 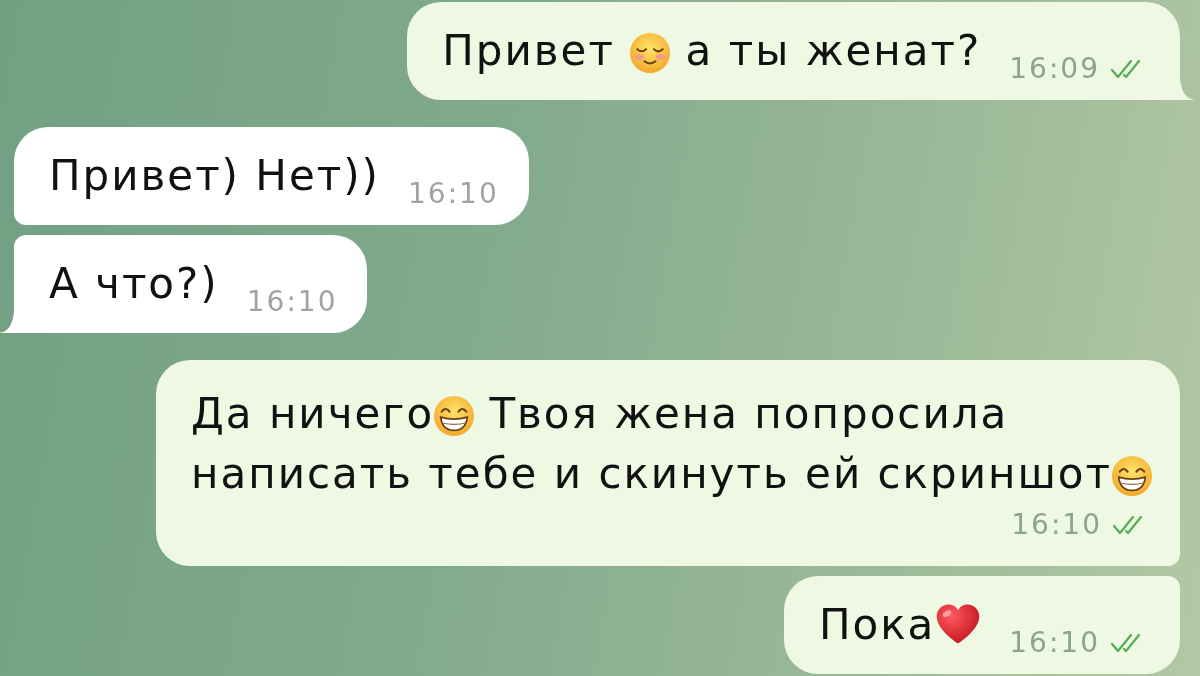 What do you see at coordinates (313, 413) in the screenshot?
I see `message-text: Да ничего` at bounding box center [313, 413].